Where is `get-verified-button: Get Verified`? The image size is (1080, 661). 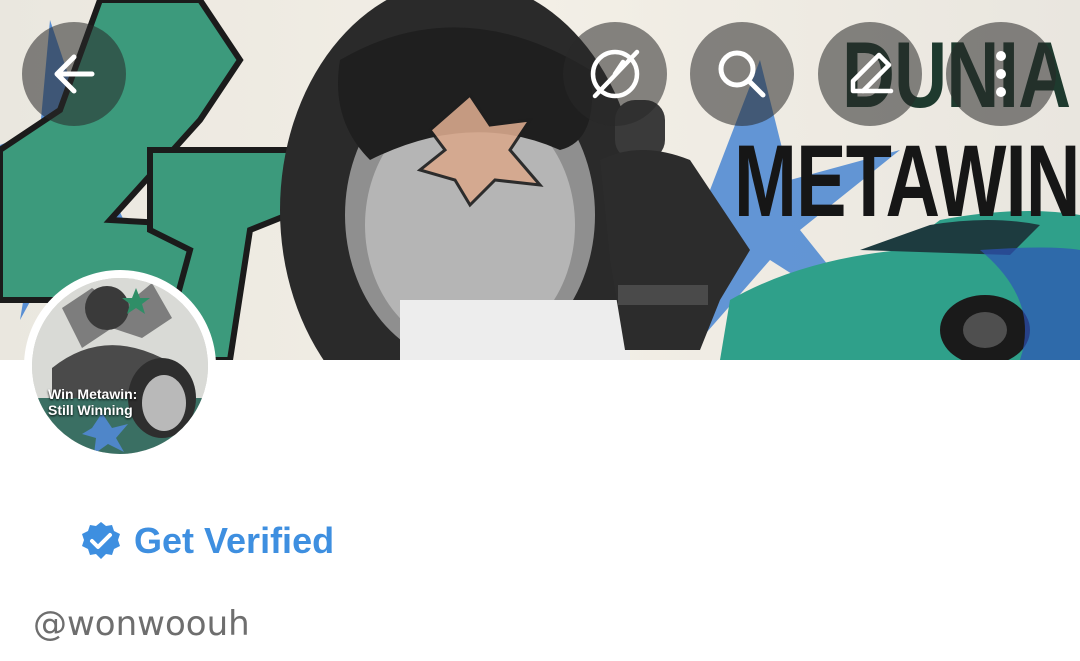
get-verified-button: Get Verified is located at coordinates (207, 541).